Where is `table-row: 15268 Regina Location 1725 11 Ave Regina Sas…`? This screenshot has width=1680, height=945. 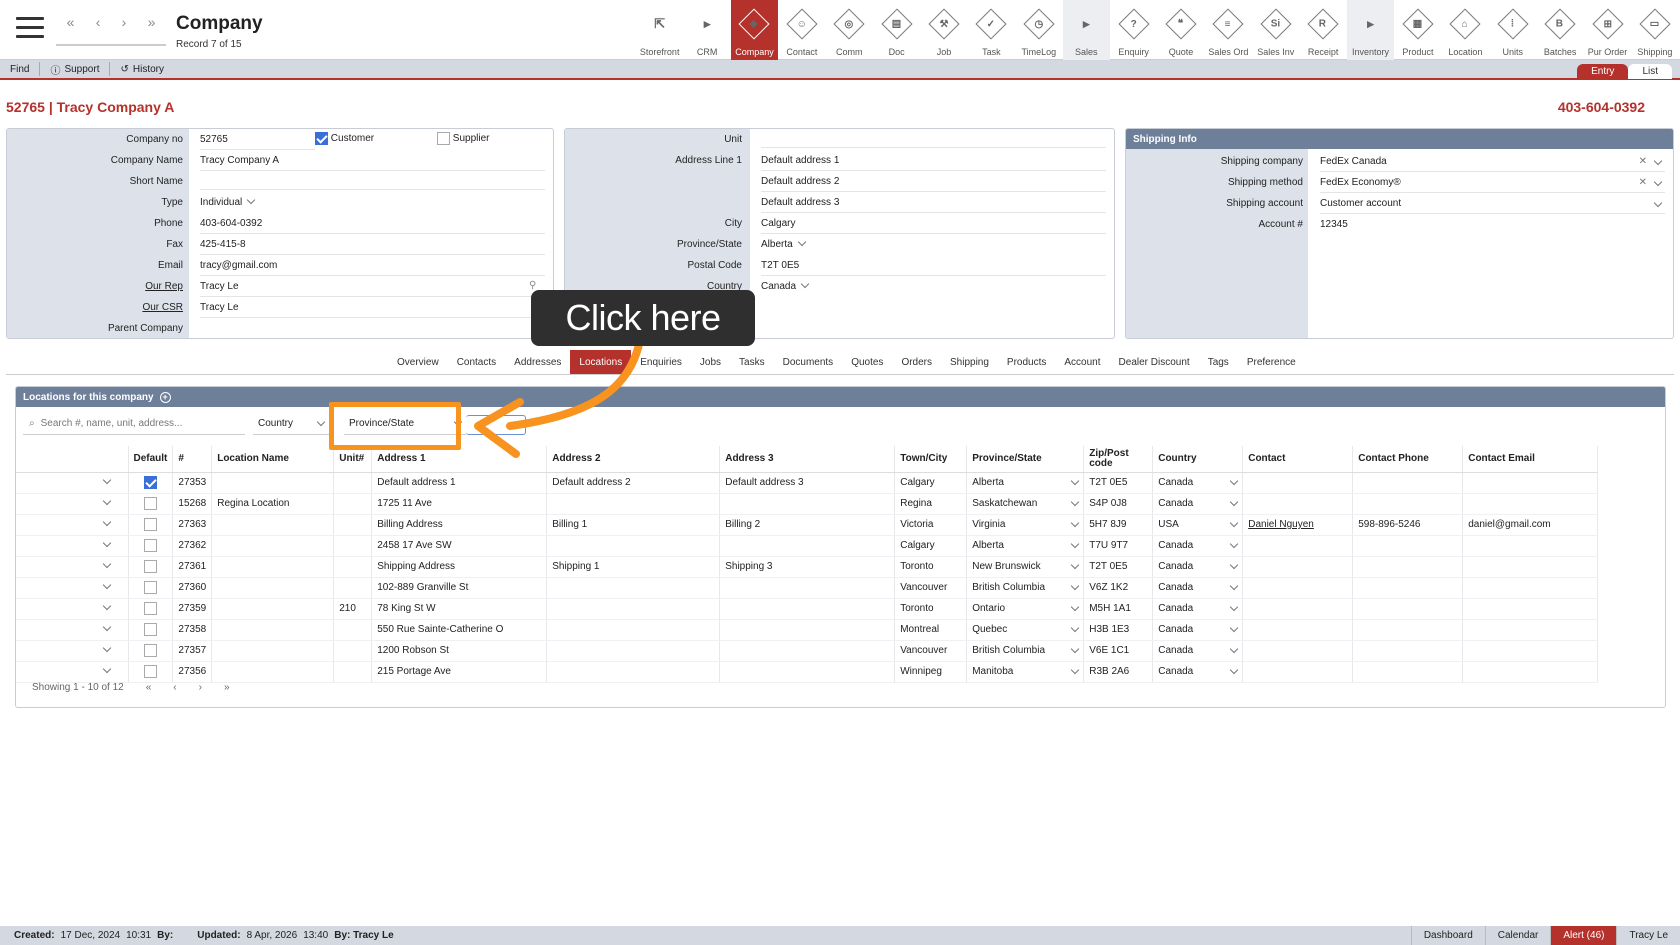 table-row: 15268 Regina Location 1725 11 Ave Regina Sas… is located at coordinates (807, 504).